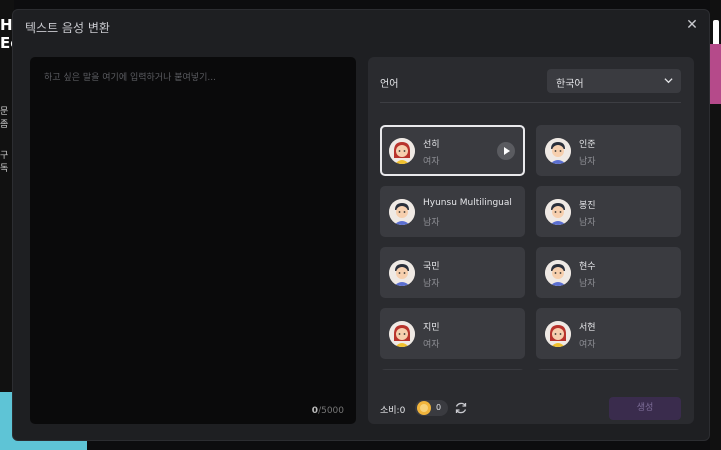  What do you see at coordinates (587, 328) in the screenshot?
I see `voice-name: 서현` at bounding box center [587, 328].